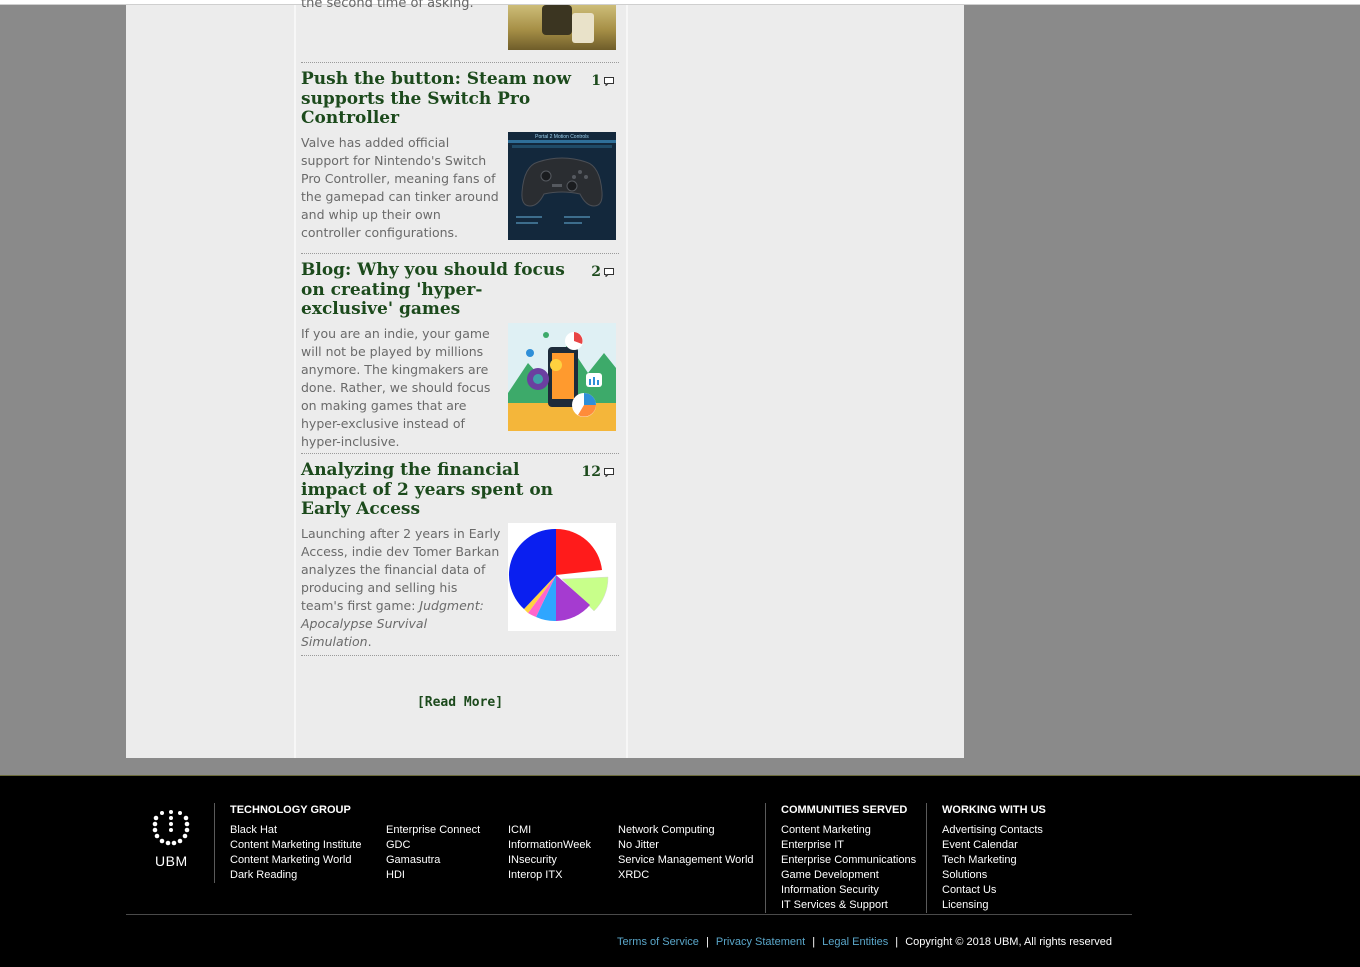  What do you see at coordinates (992, 890) in the screenshot?
I see `footer-link: Contact Us` at bounding box center [992, 890].